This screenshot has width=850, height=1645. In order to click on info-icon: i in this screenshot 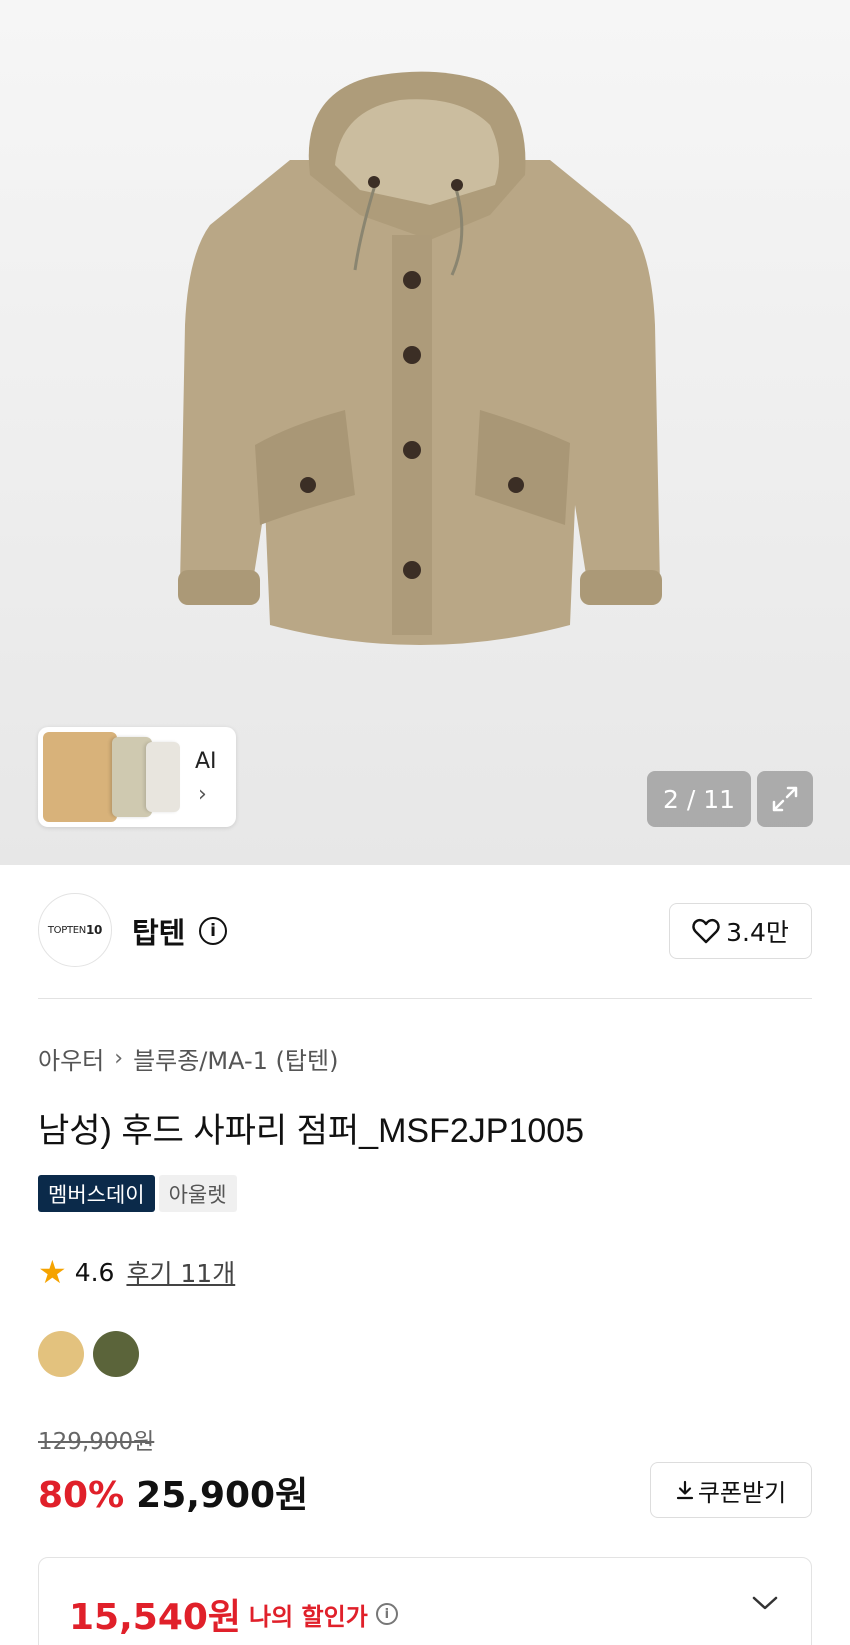, I will do `click(386, 1614)`.